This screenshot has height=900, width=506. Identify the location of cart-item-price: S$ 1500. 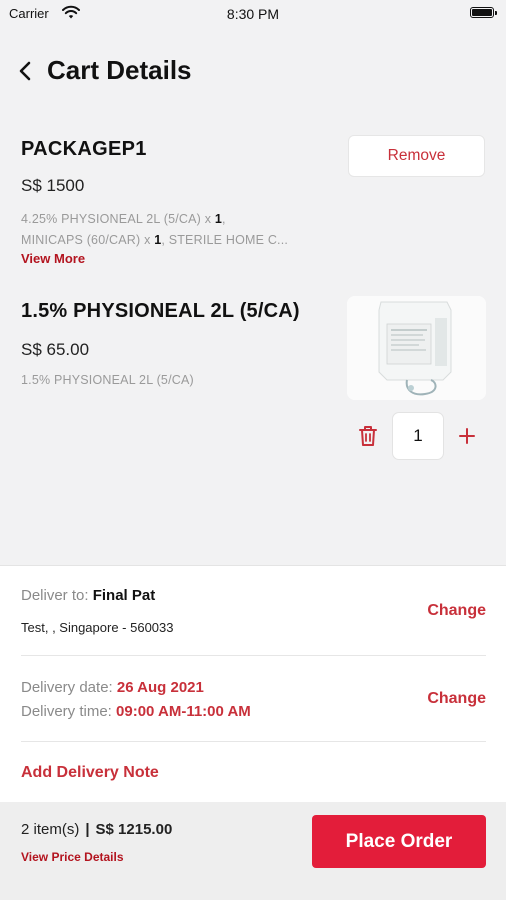
(53, 185).